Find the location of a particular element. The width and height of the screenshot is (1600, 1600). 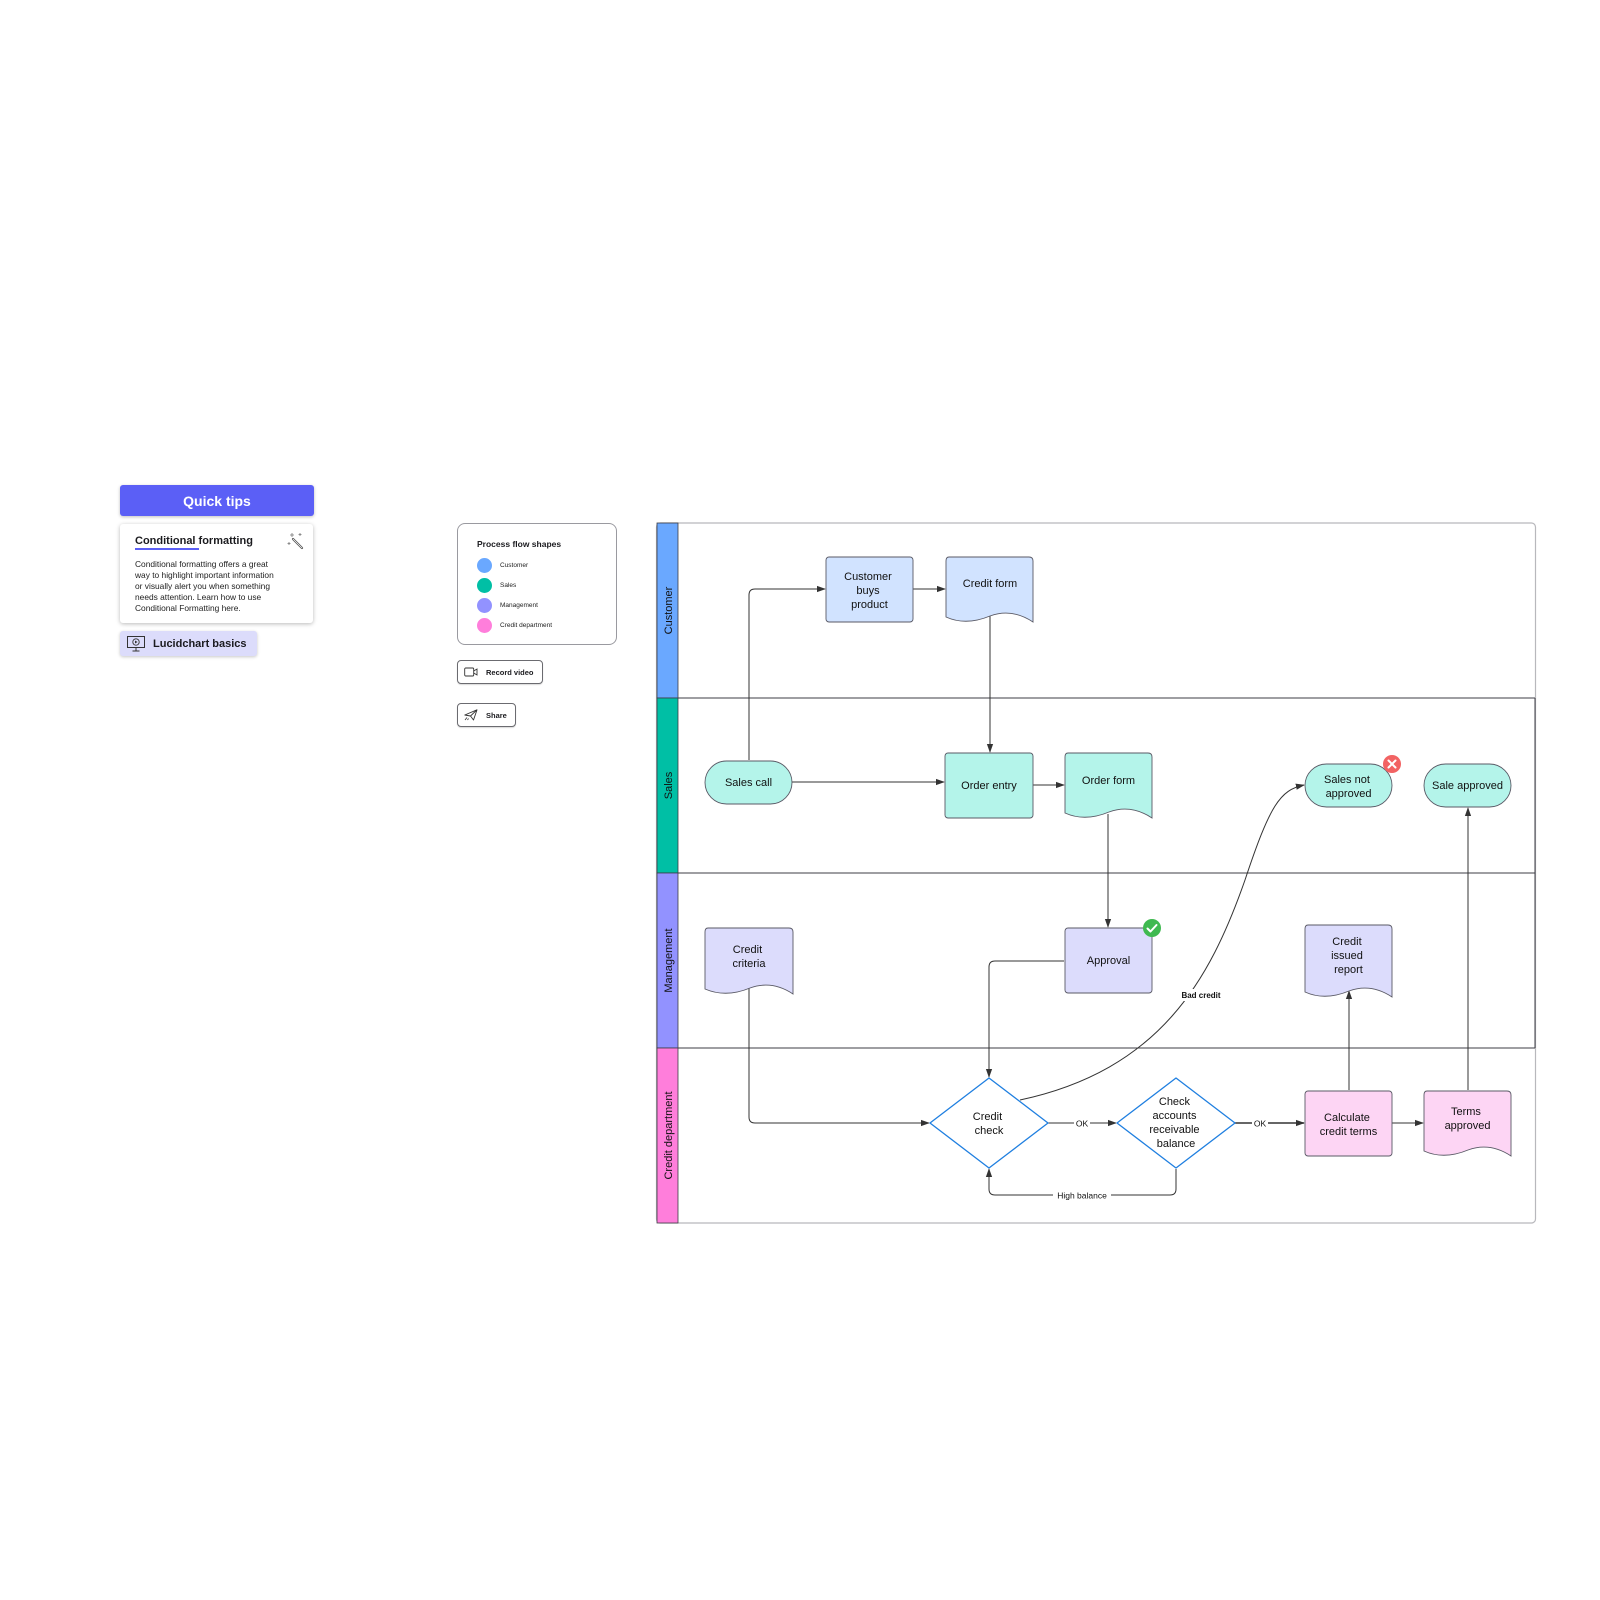

node-credit-issued-report: Credit issued report is located at coordinates (1348, 961).